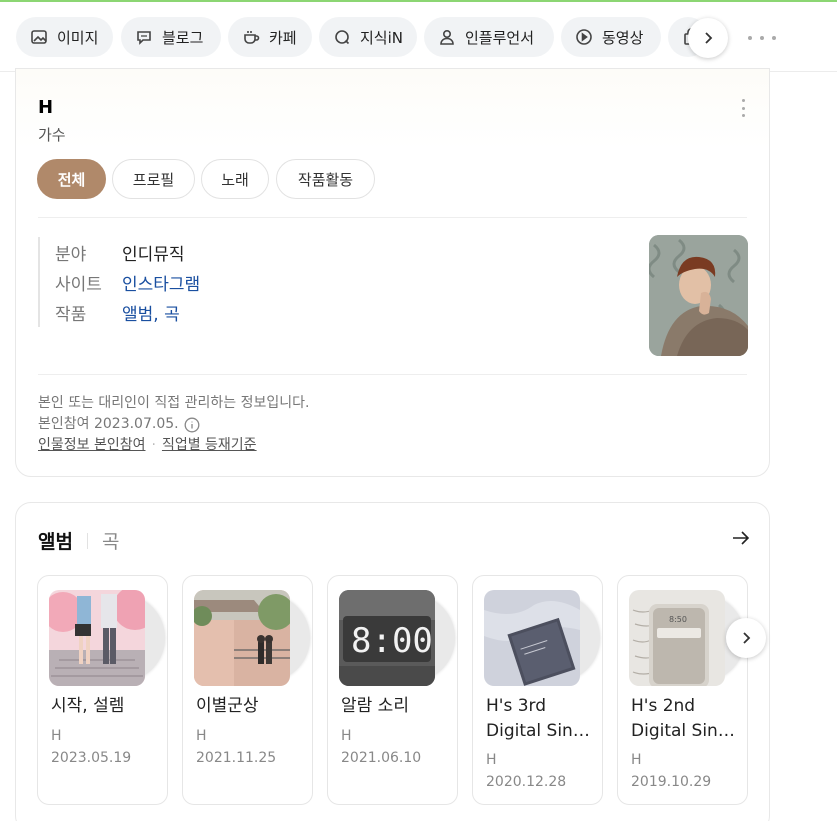 This screenshot has width=837, height=821. What do you see at coordinates (698, 295) in the screenshot?
I see `profile-photo` at bounding box center [698, 295].